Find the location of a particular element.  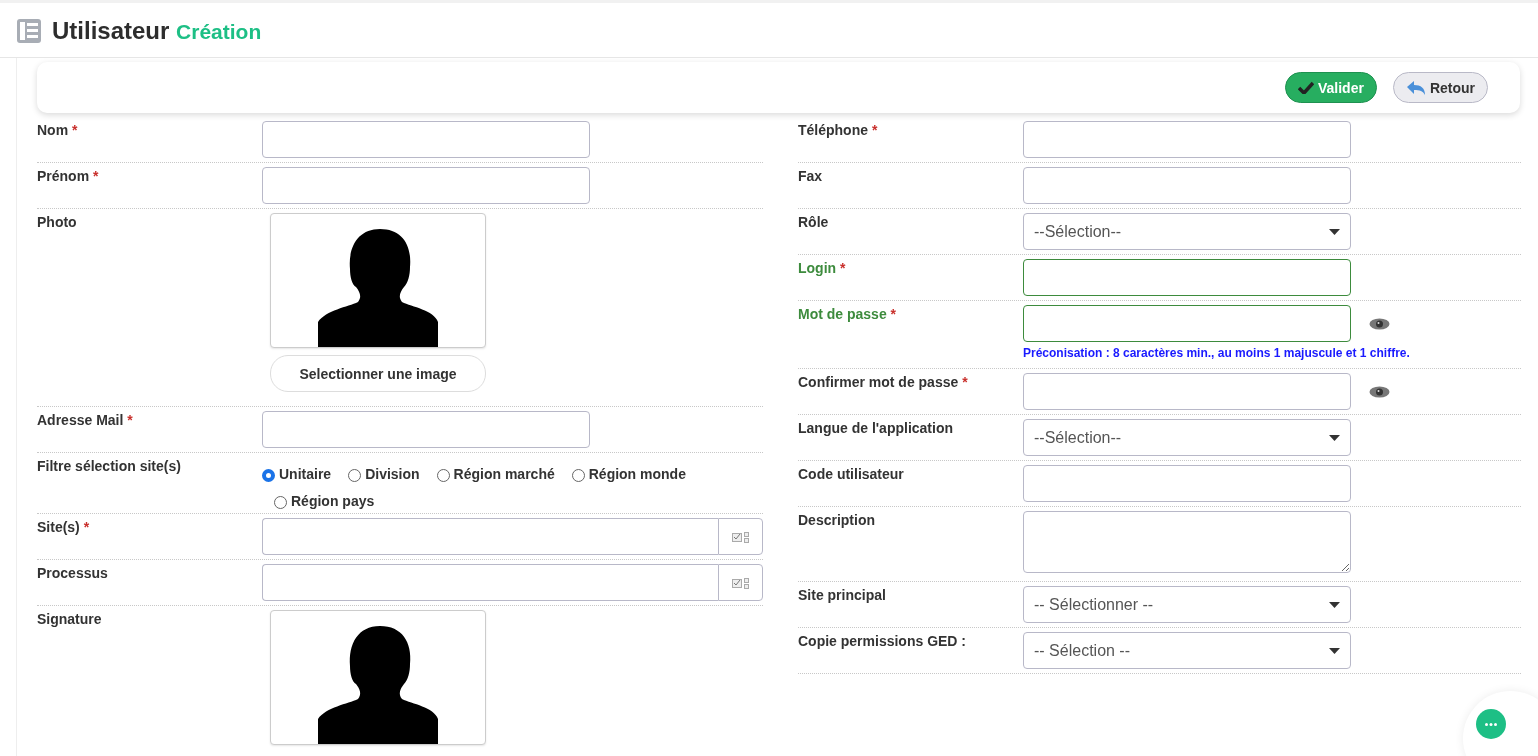

field-label: Site principal is located at coordinates (842, 594).